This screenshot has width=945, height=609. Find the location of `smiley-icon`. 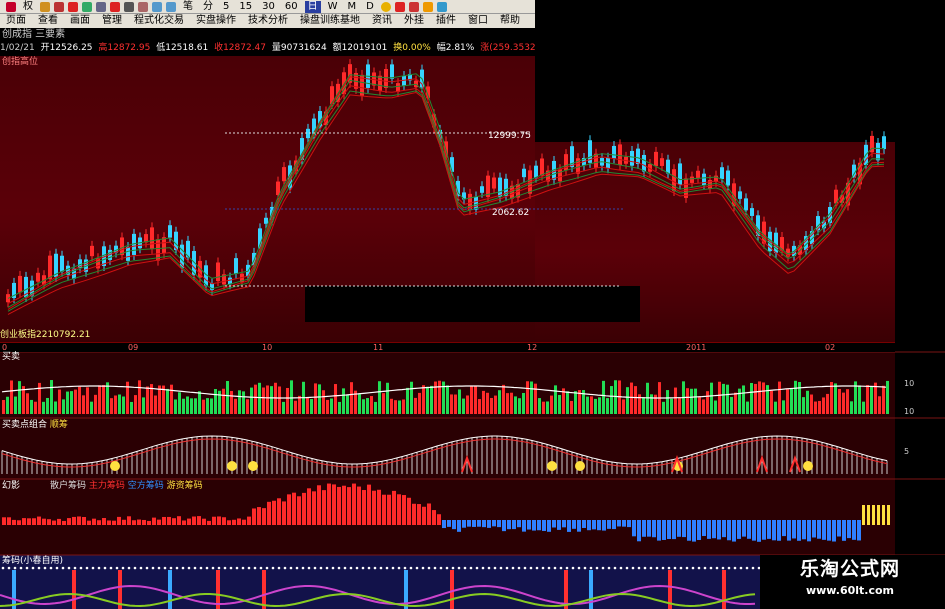

smiley-icon is located at coordinates (580, 466).